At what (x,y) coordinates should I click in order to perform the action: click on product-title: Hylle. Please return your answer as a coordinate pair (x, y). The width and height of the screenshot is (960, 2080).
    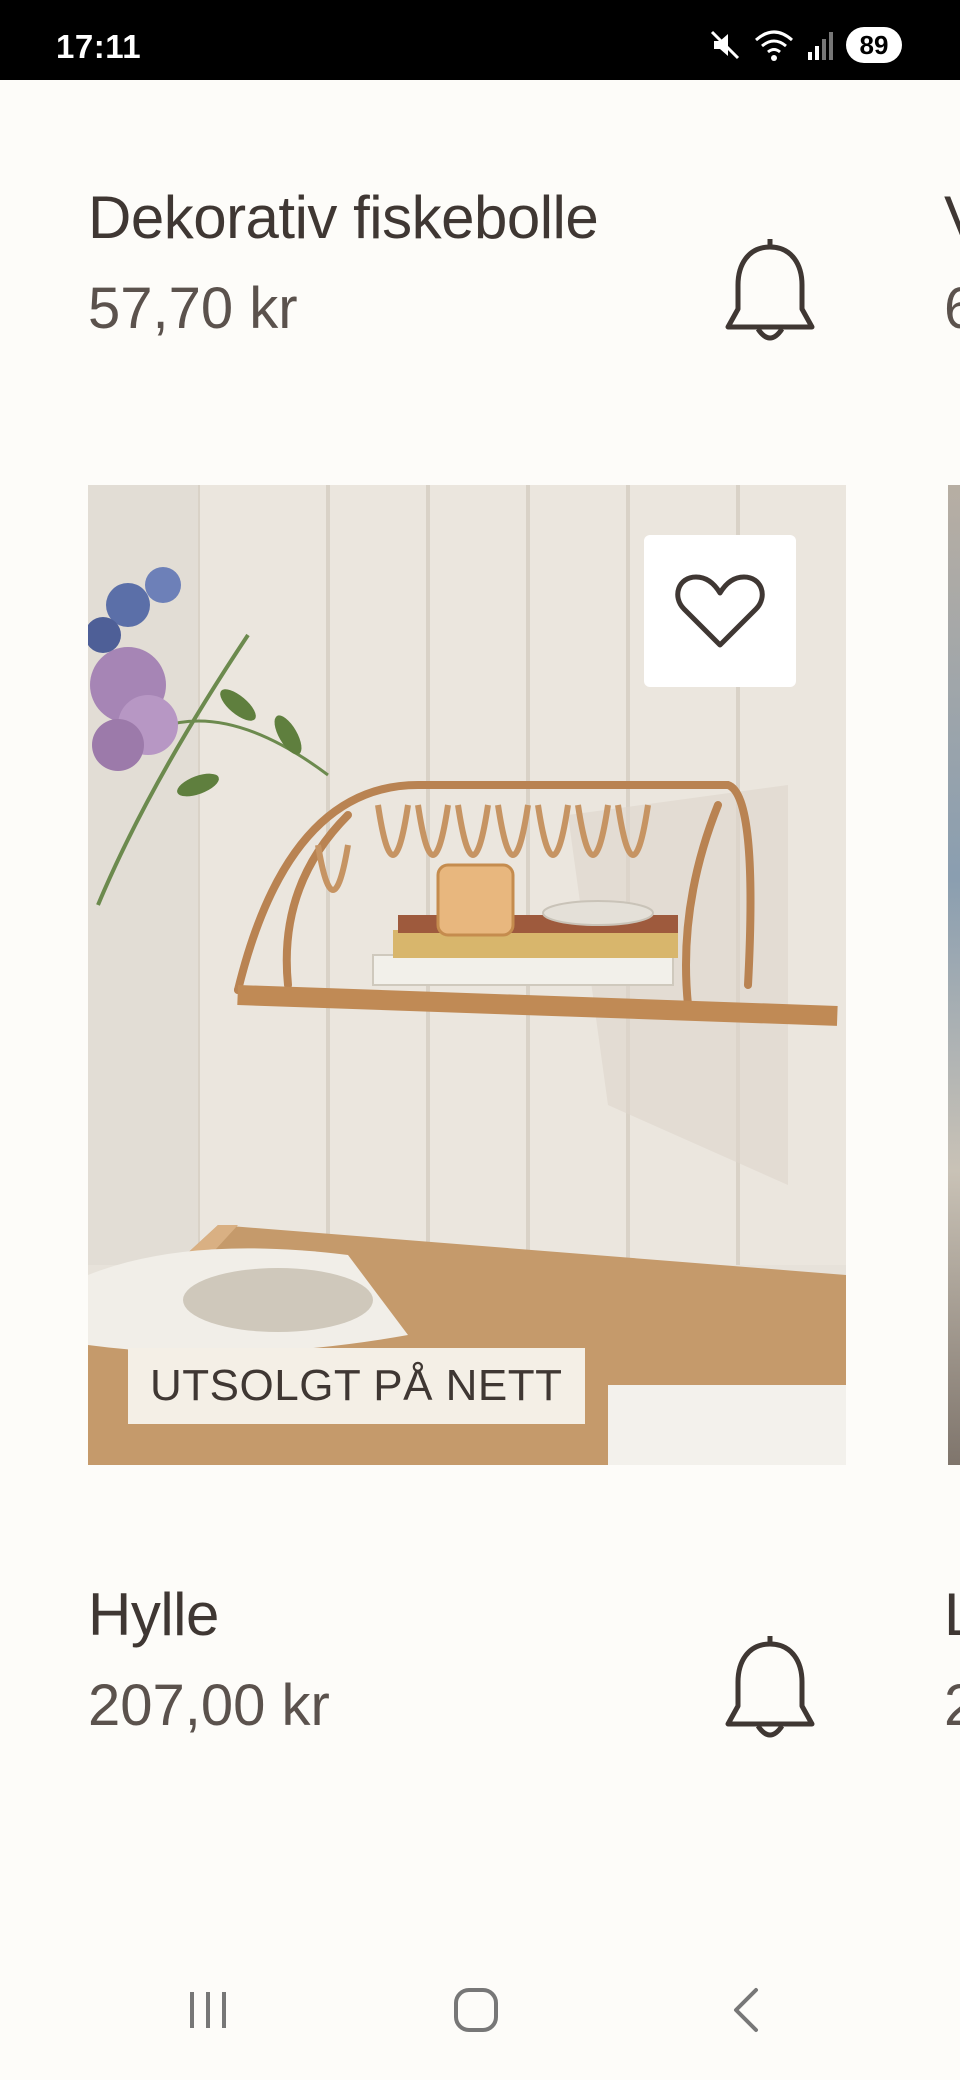
    Looking at the image, I should click on (153, 1614).